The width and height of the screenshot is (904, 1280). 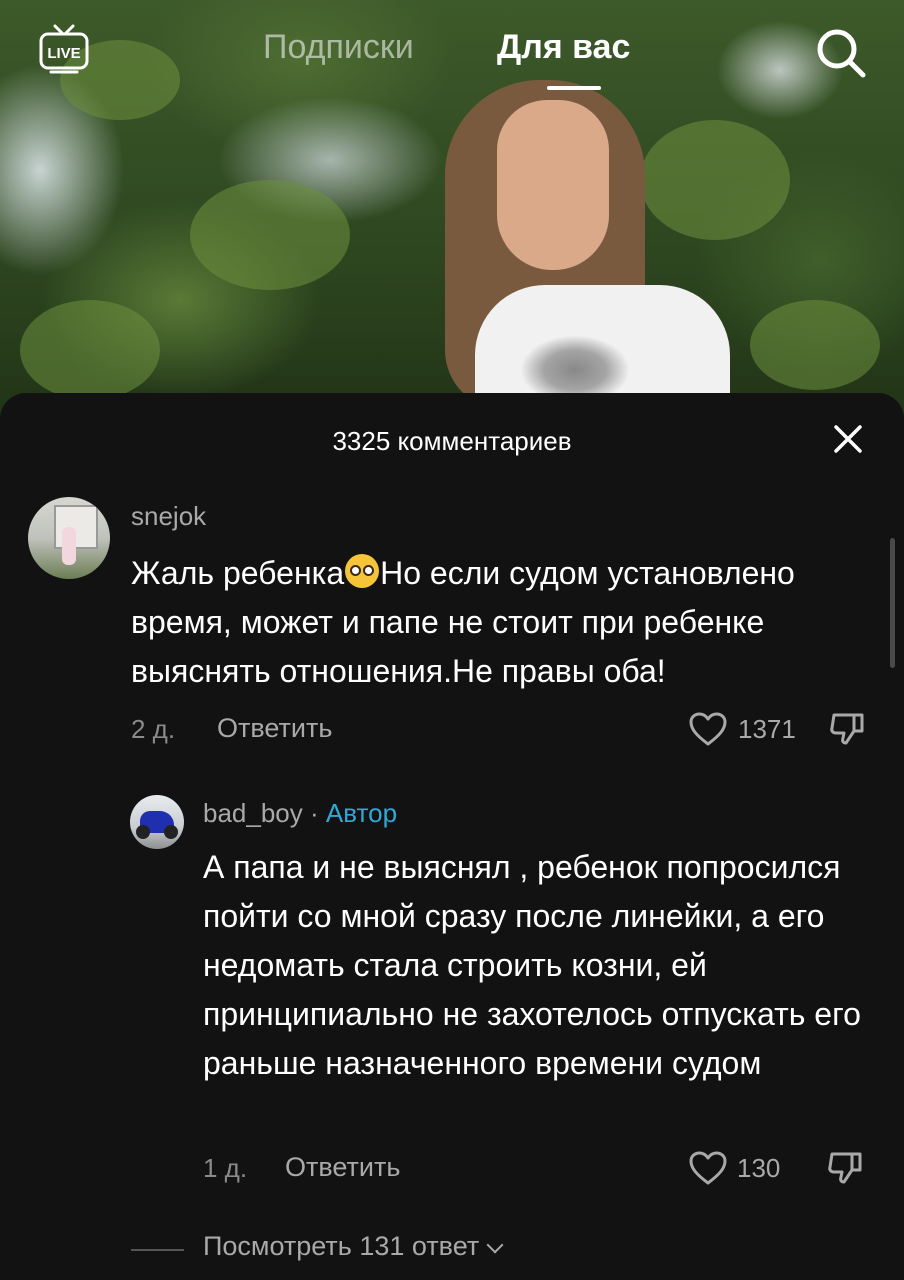 I want to click on tab-following: Подписки, so click(x=338, y=47).